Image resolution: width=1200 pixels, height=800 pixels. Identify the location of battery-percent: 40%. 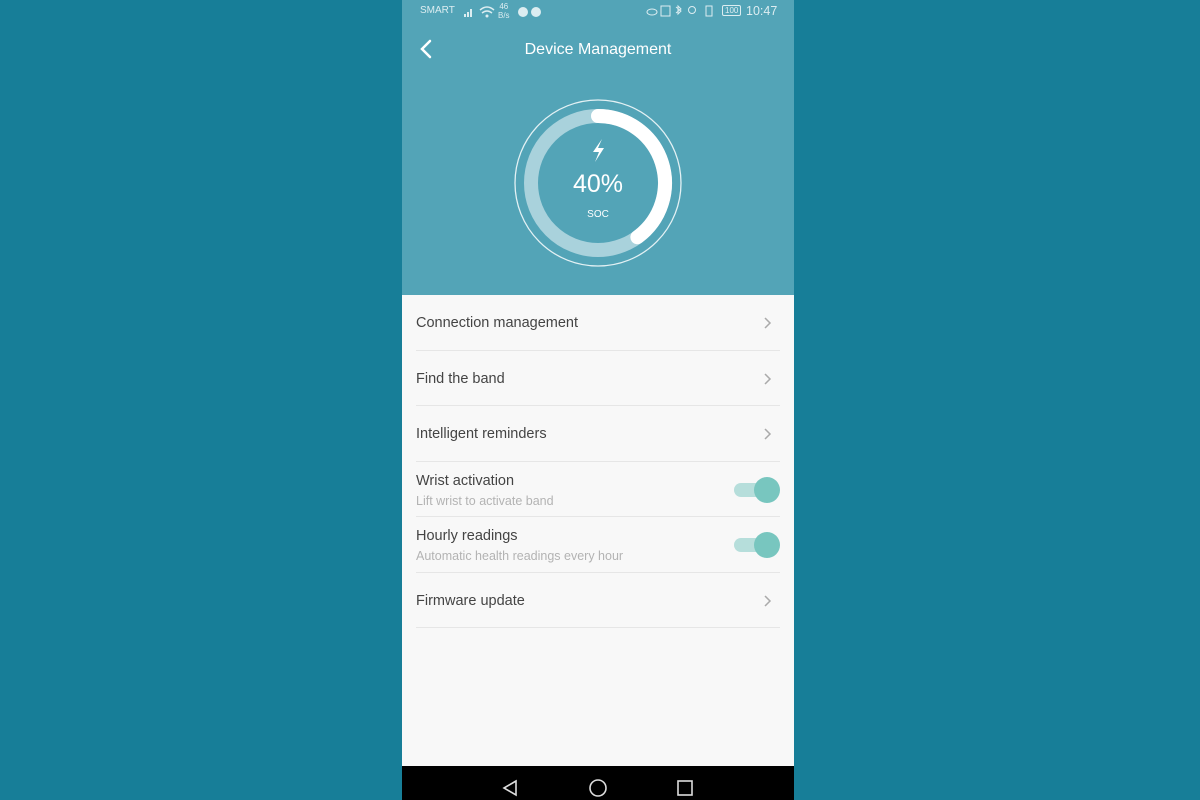
(598, 184).